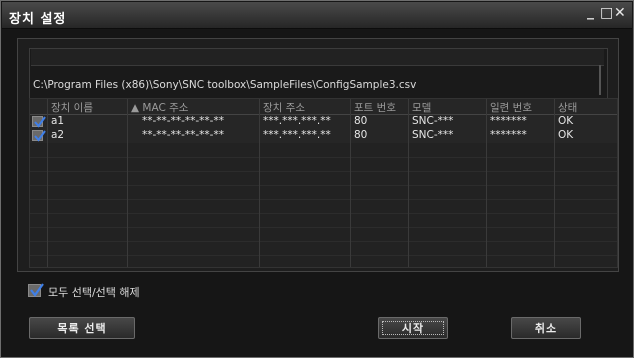 This screenshot has width=634, height=358. I want to click on cell-device-name: a2, so click(58, 135).